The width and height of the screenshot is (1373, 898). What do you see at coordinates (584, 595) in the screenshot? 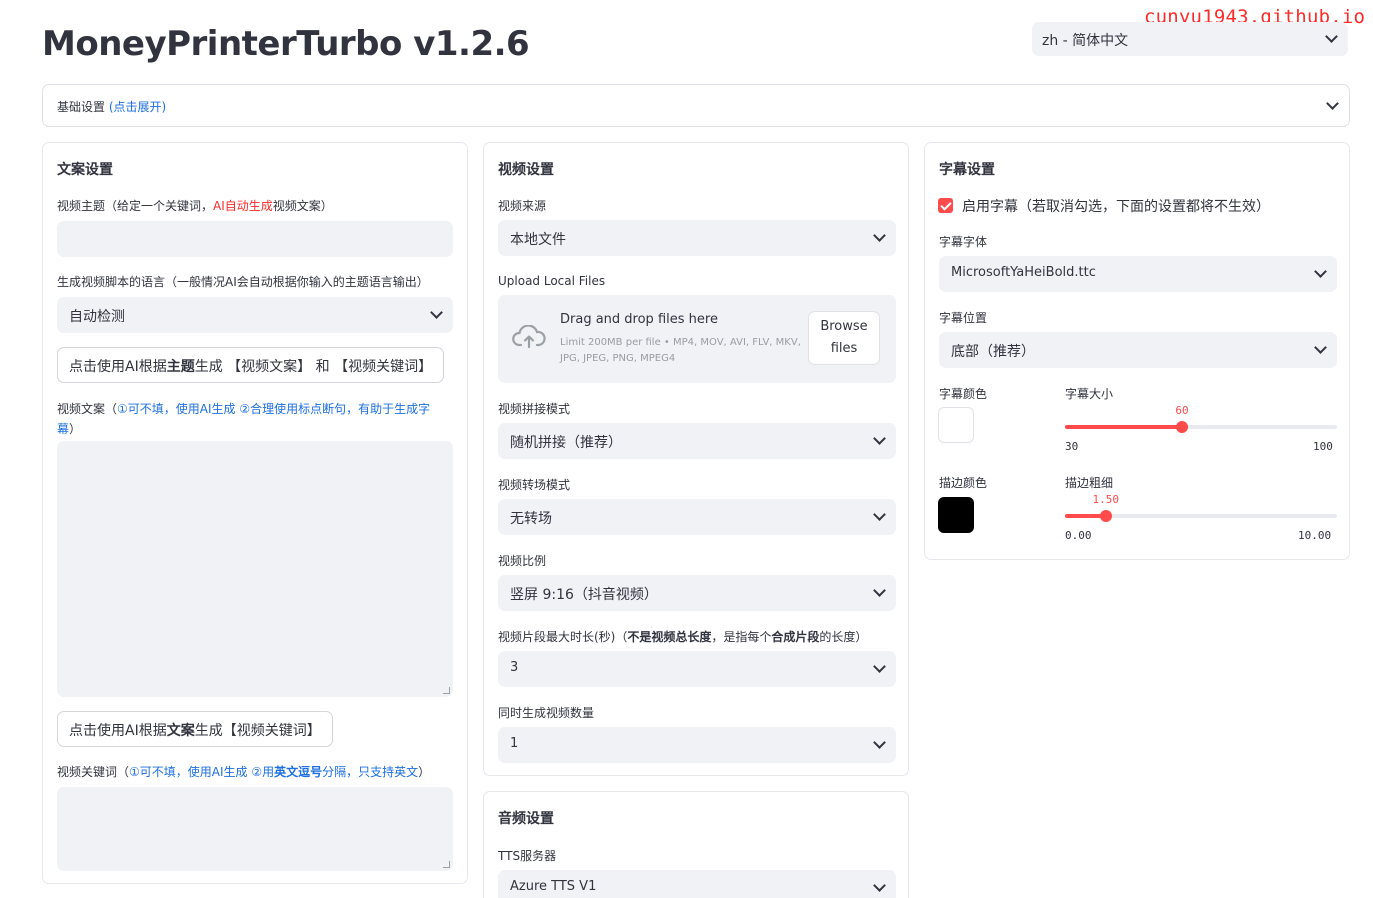
I see `aspect-ratio-value: 竖屏 9:16（抖音视频）` at bounding box center [584, 595].